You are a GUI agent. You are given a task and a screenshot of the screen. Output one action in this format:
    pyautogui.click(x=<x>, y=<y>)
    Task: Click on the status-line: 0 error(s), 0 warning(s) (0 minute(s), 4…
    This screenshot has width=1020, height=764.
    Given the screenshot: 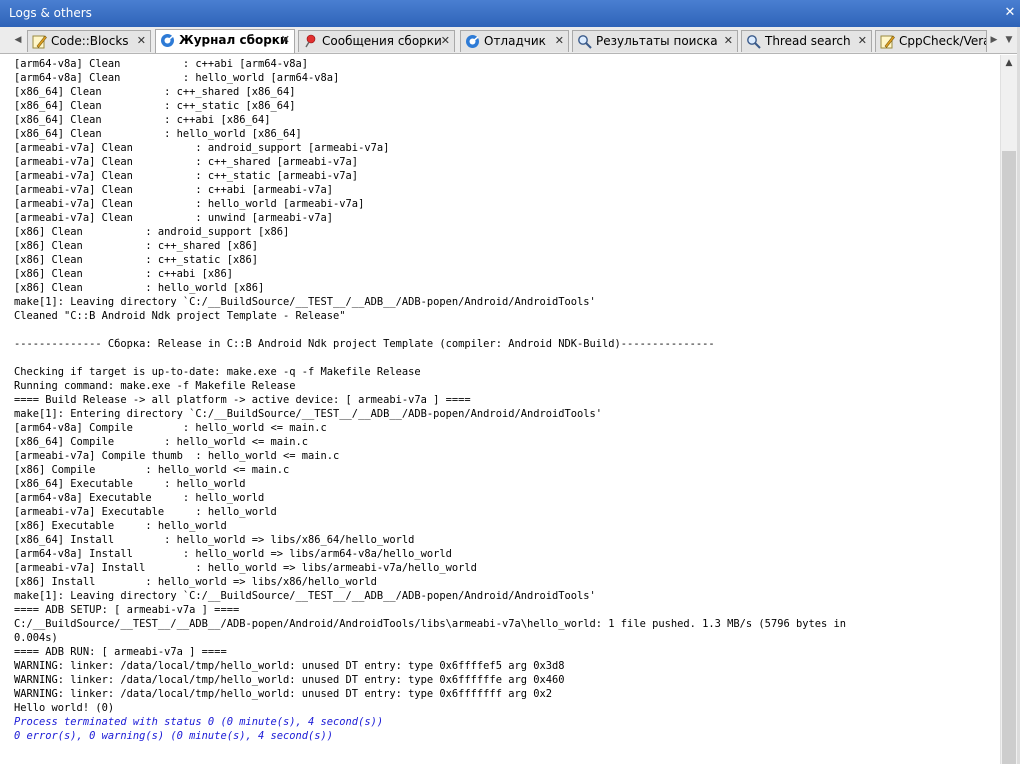 What is the action you would take?
    pyautogui.click(x=174, y=736)
    